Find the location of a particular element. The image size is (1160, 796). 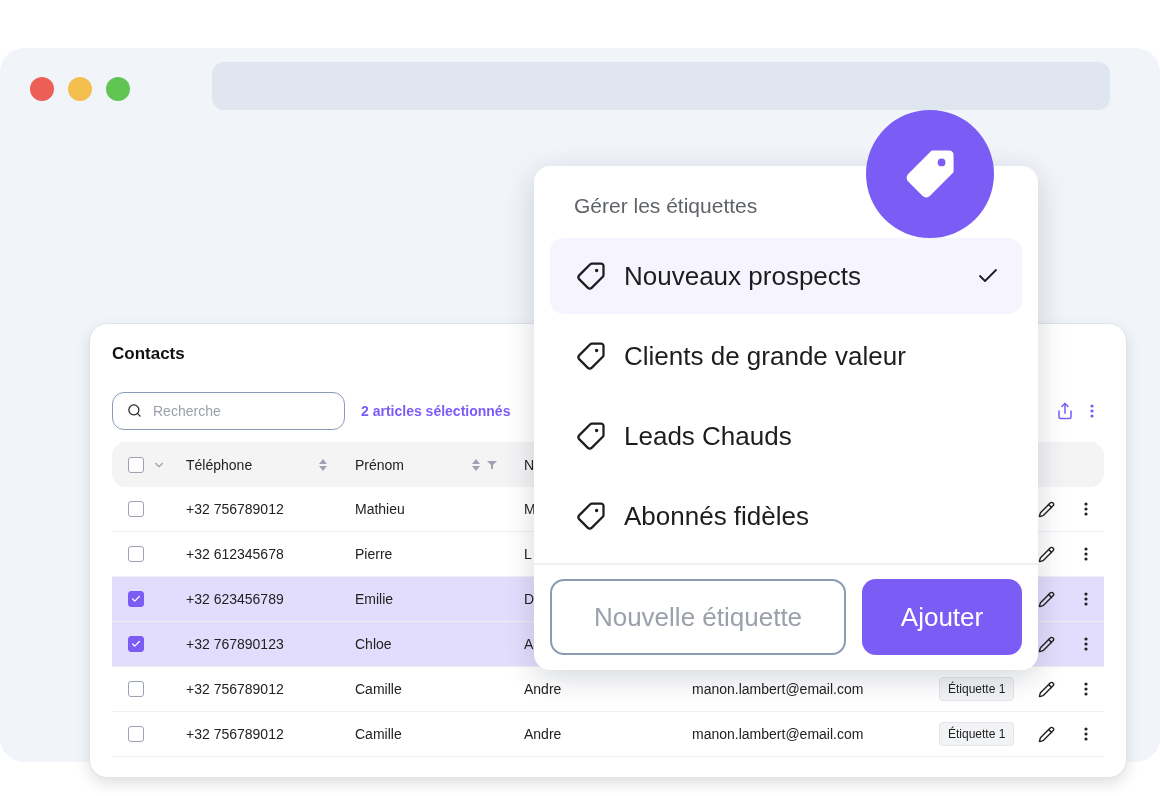

table-cell-text: Emilie is located at coordinates (374, 599).